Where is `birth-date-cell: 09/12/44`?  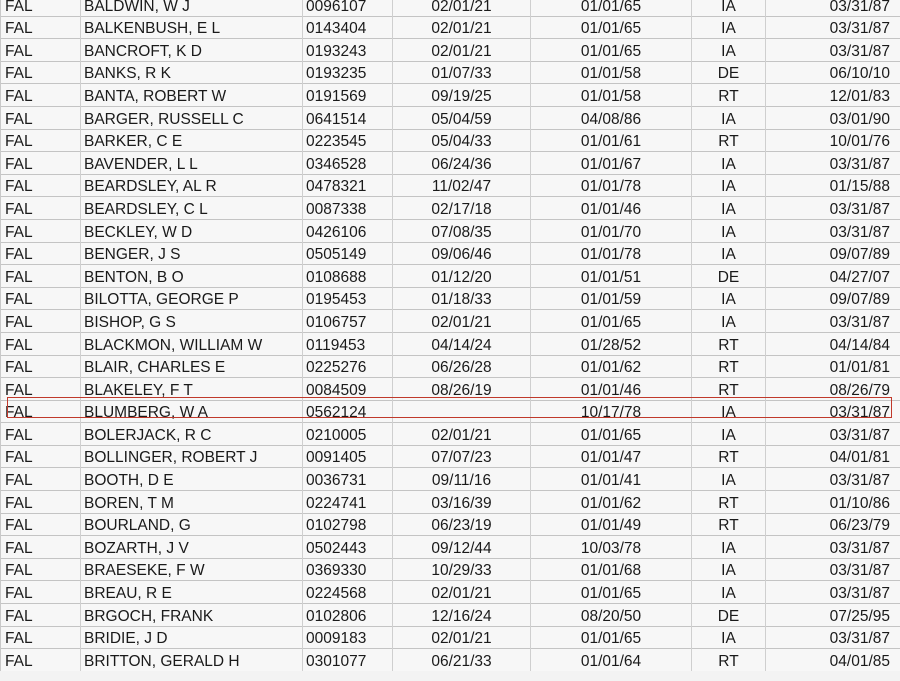
birth-date-cell: 09/12/44 is located at coordinates (461, 547).